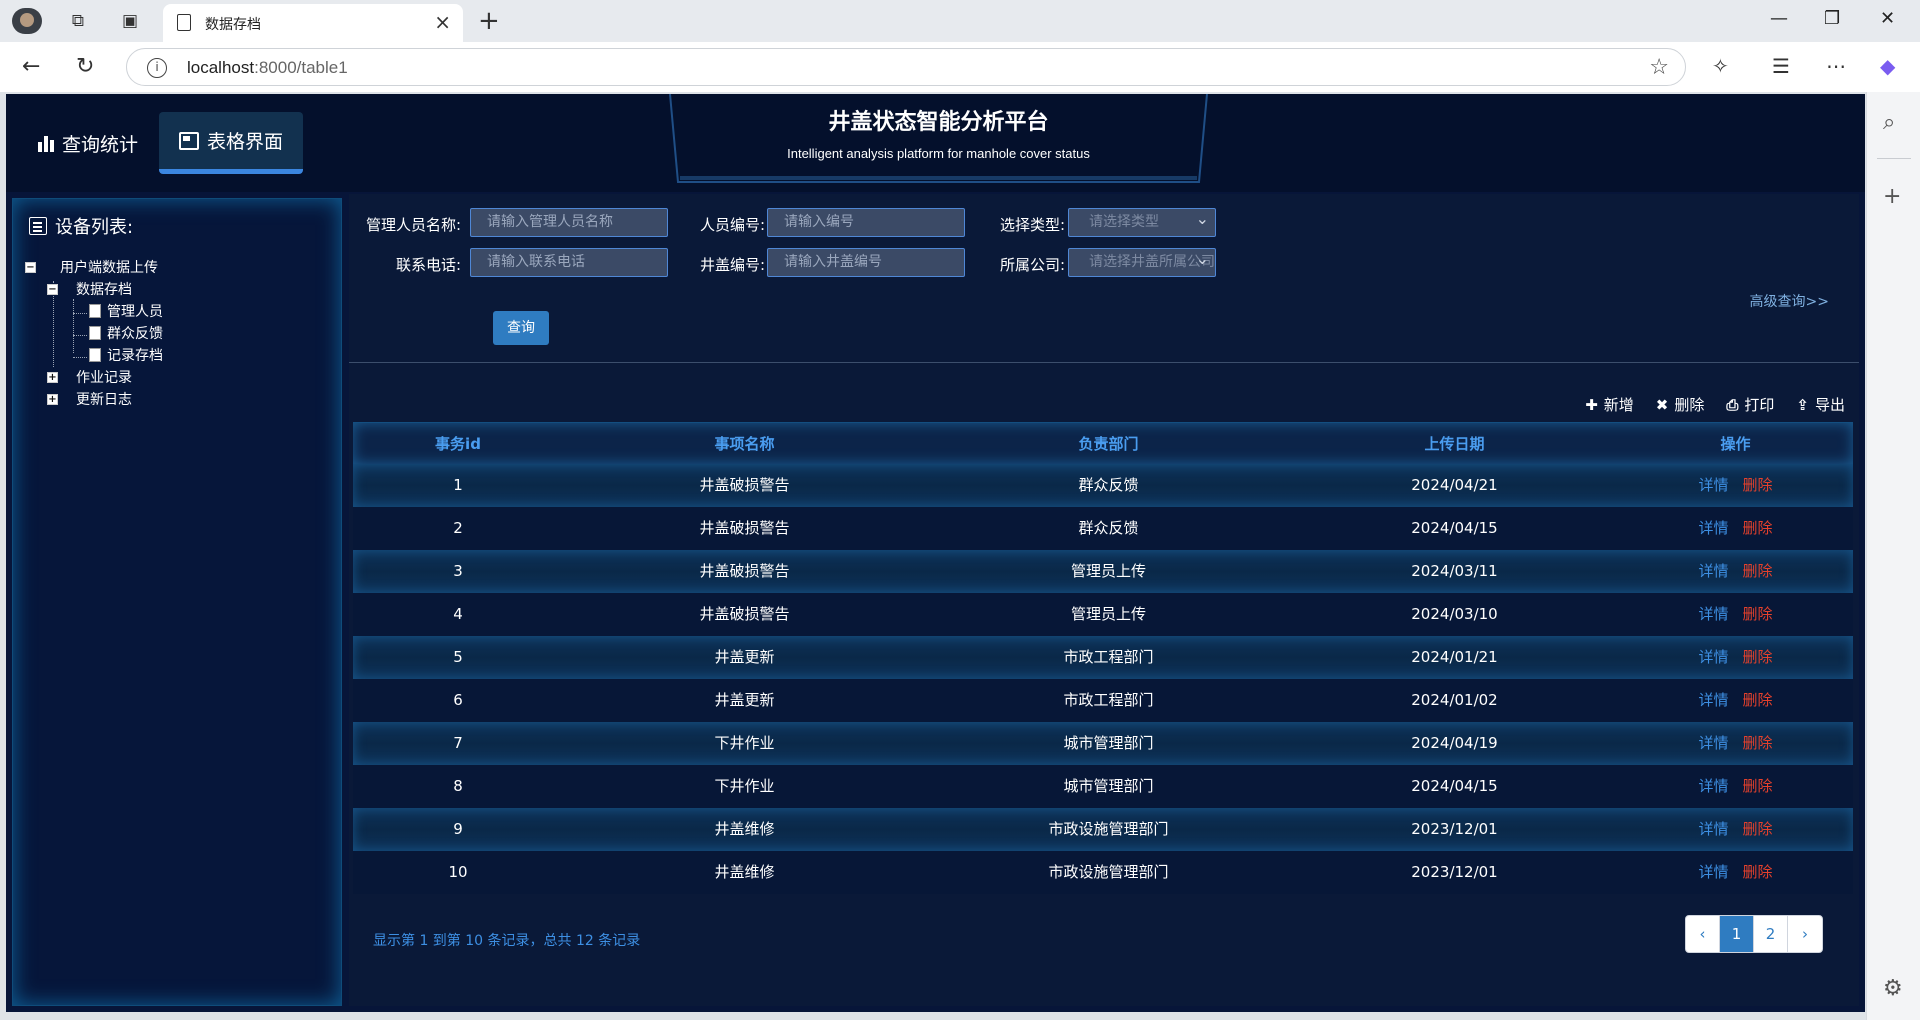  What do you see at coordinates (1659, 67) in the screenshot?
I see `favorite-star-icon: ☆` at bounding box center [1659, 67].